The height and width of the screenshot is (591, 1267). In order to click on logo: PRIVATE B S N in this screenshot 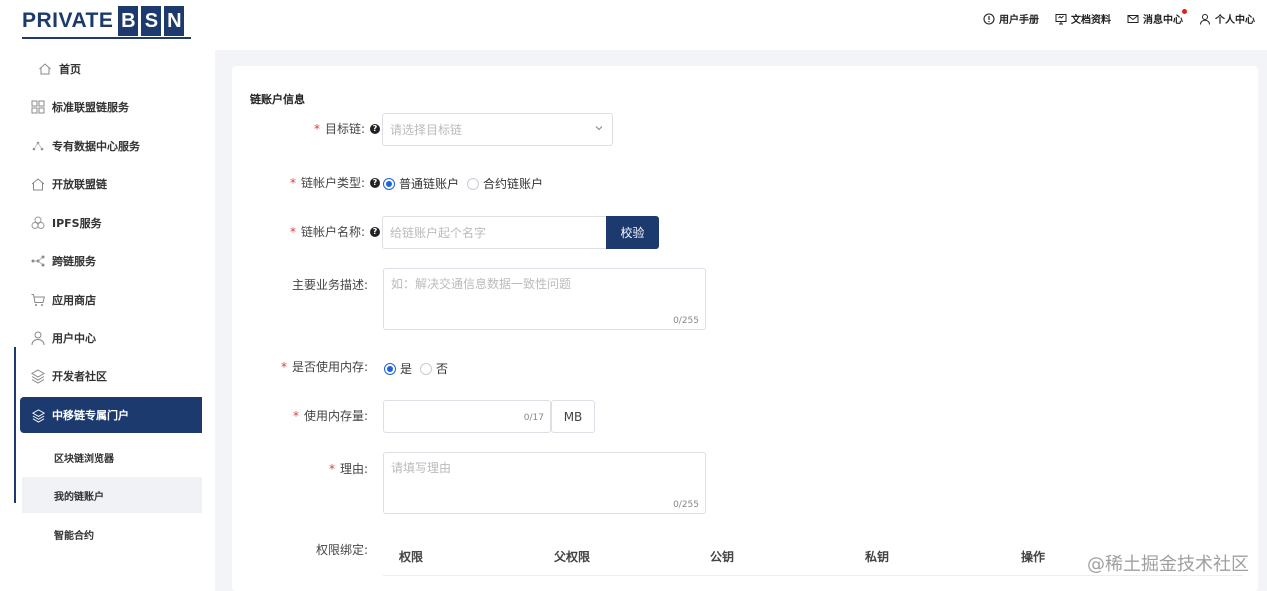, I will do `click(103, 21)`.